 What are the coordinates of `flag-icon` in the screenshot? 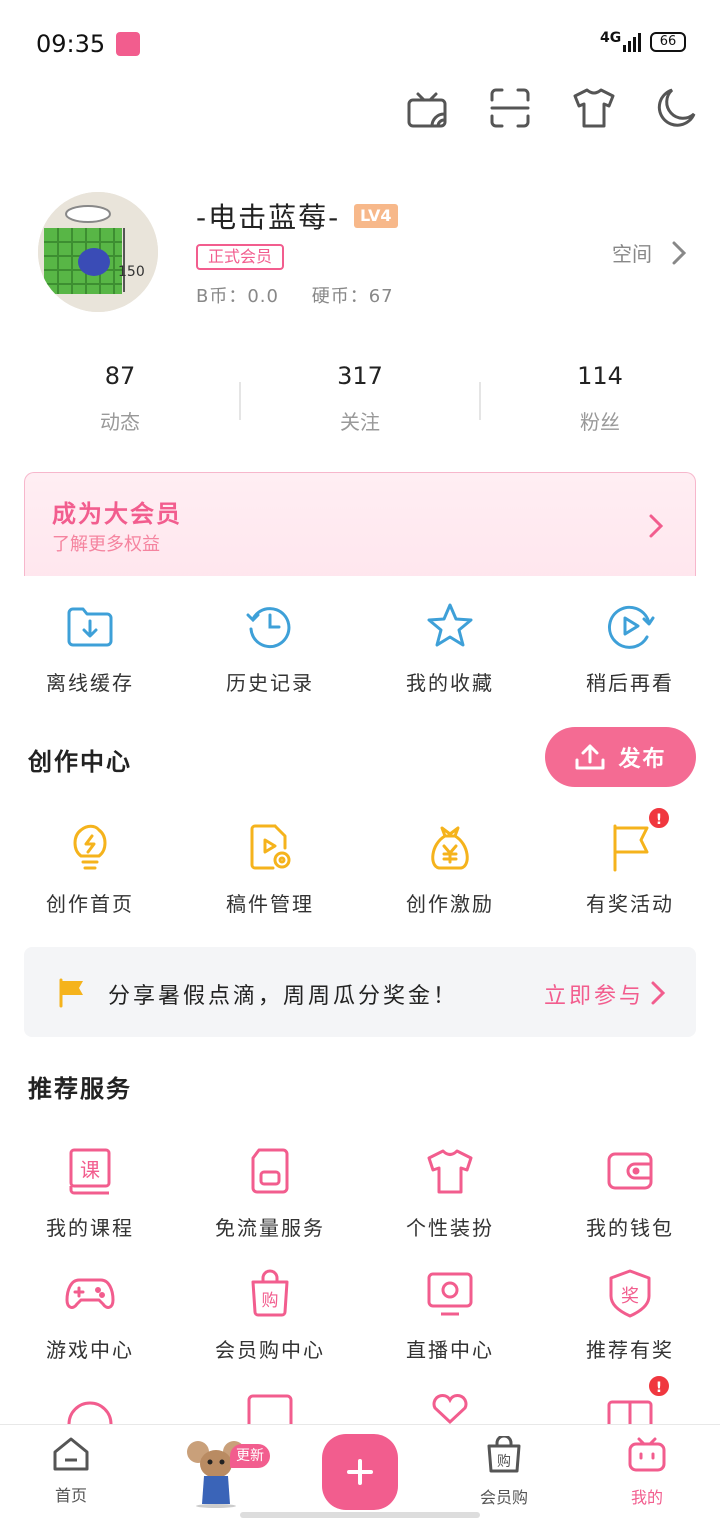 It's located at (71, 993).